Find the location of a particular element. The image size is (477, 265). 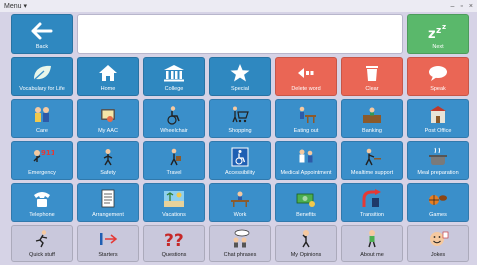

tile-post-office: Post Office is located at coordinates (438, 118).